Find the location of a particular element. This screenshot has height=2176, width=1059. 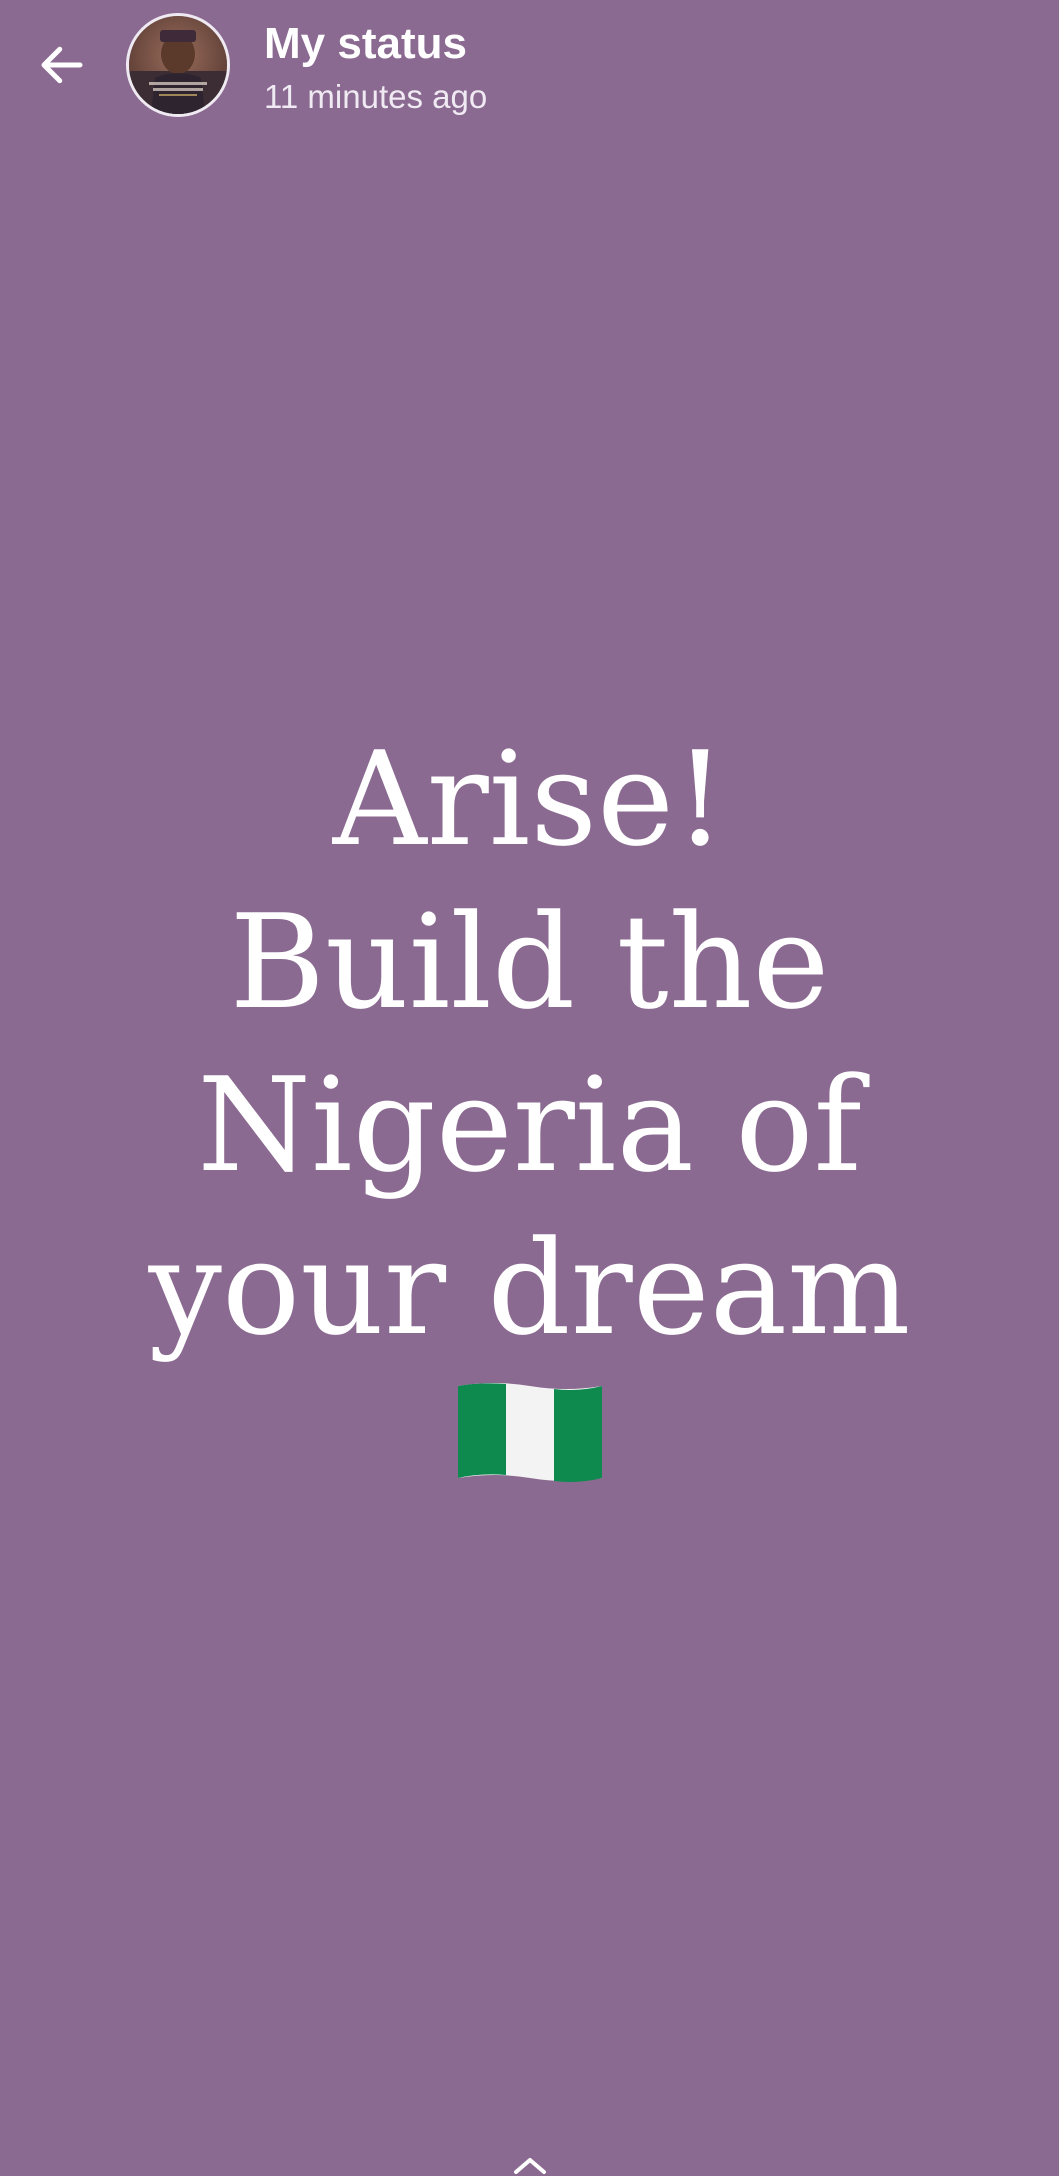

status-line-3: Nigeria of is located at coordinates (529, 1125).